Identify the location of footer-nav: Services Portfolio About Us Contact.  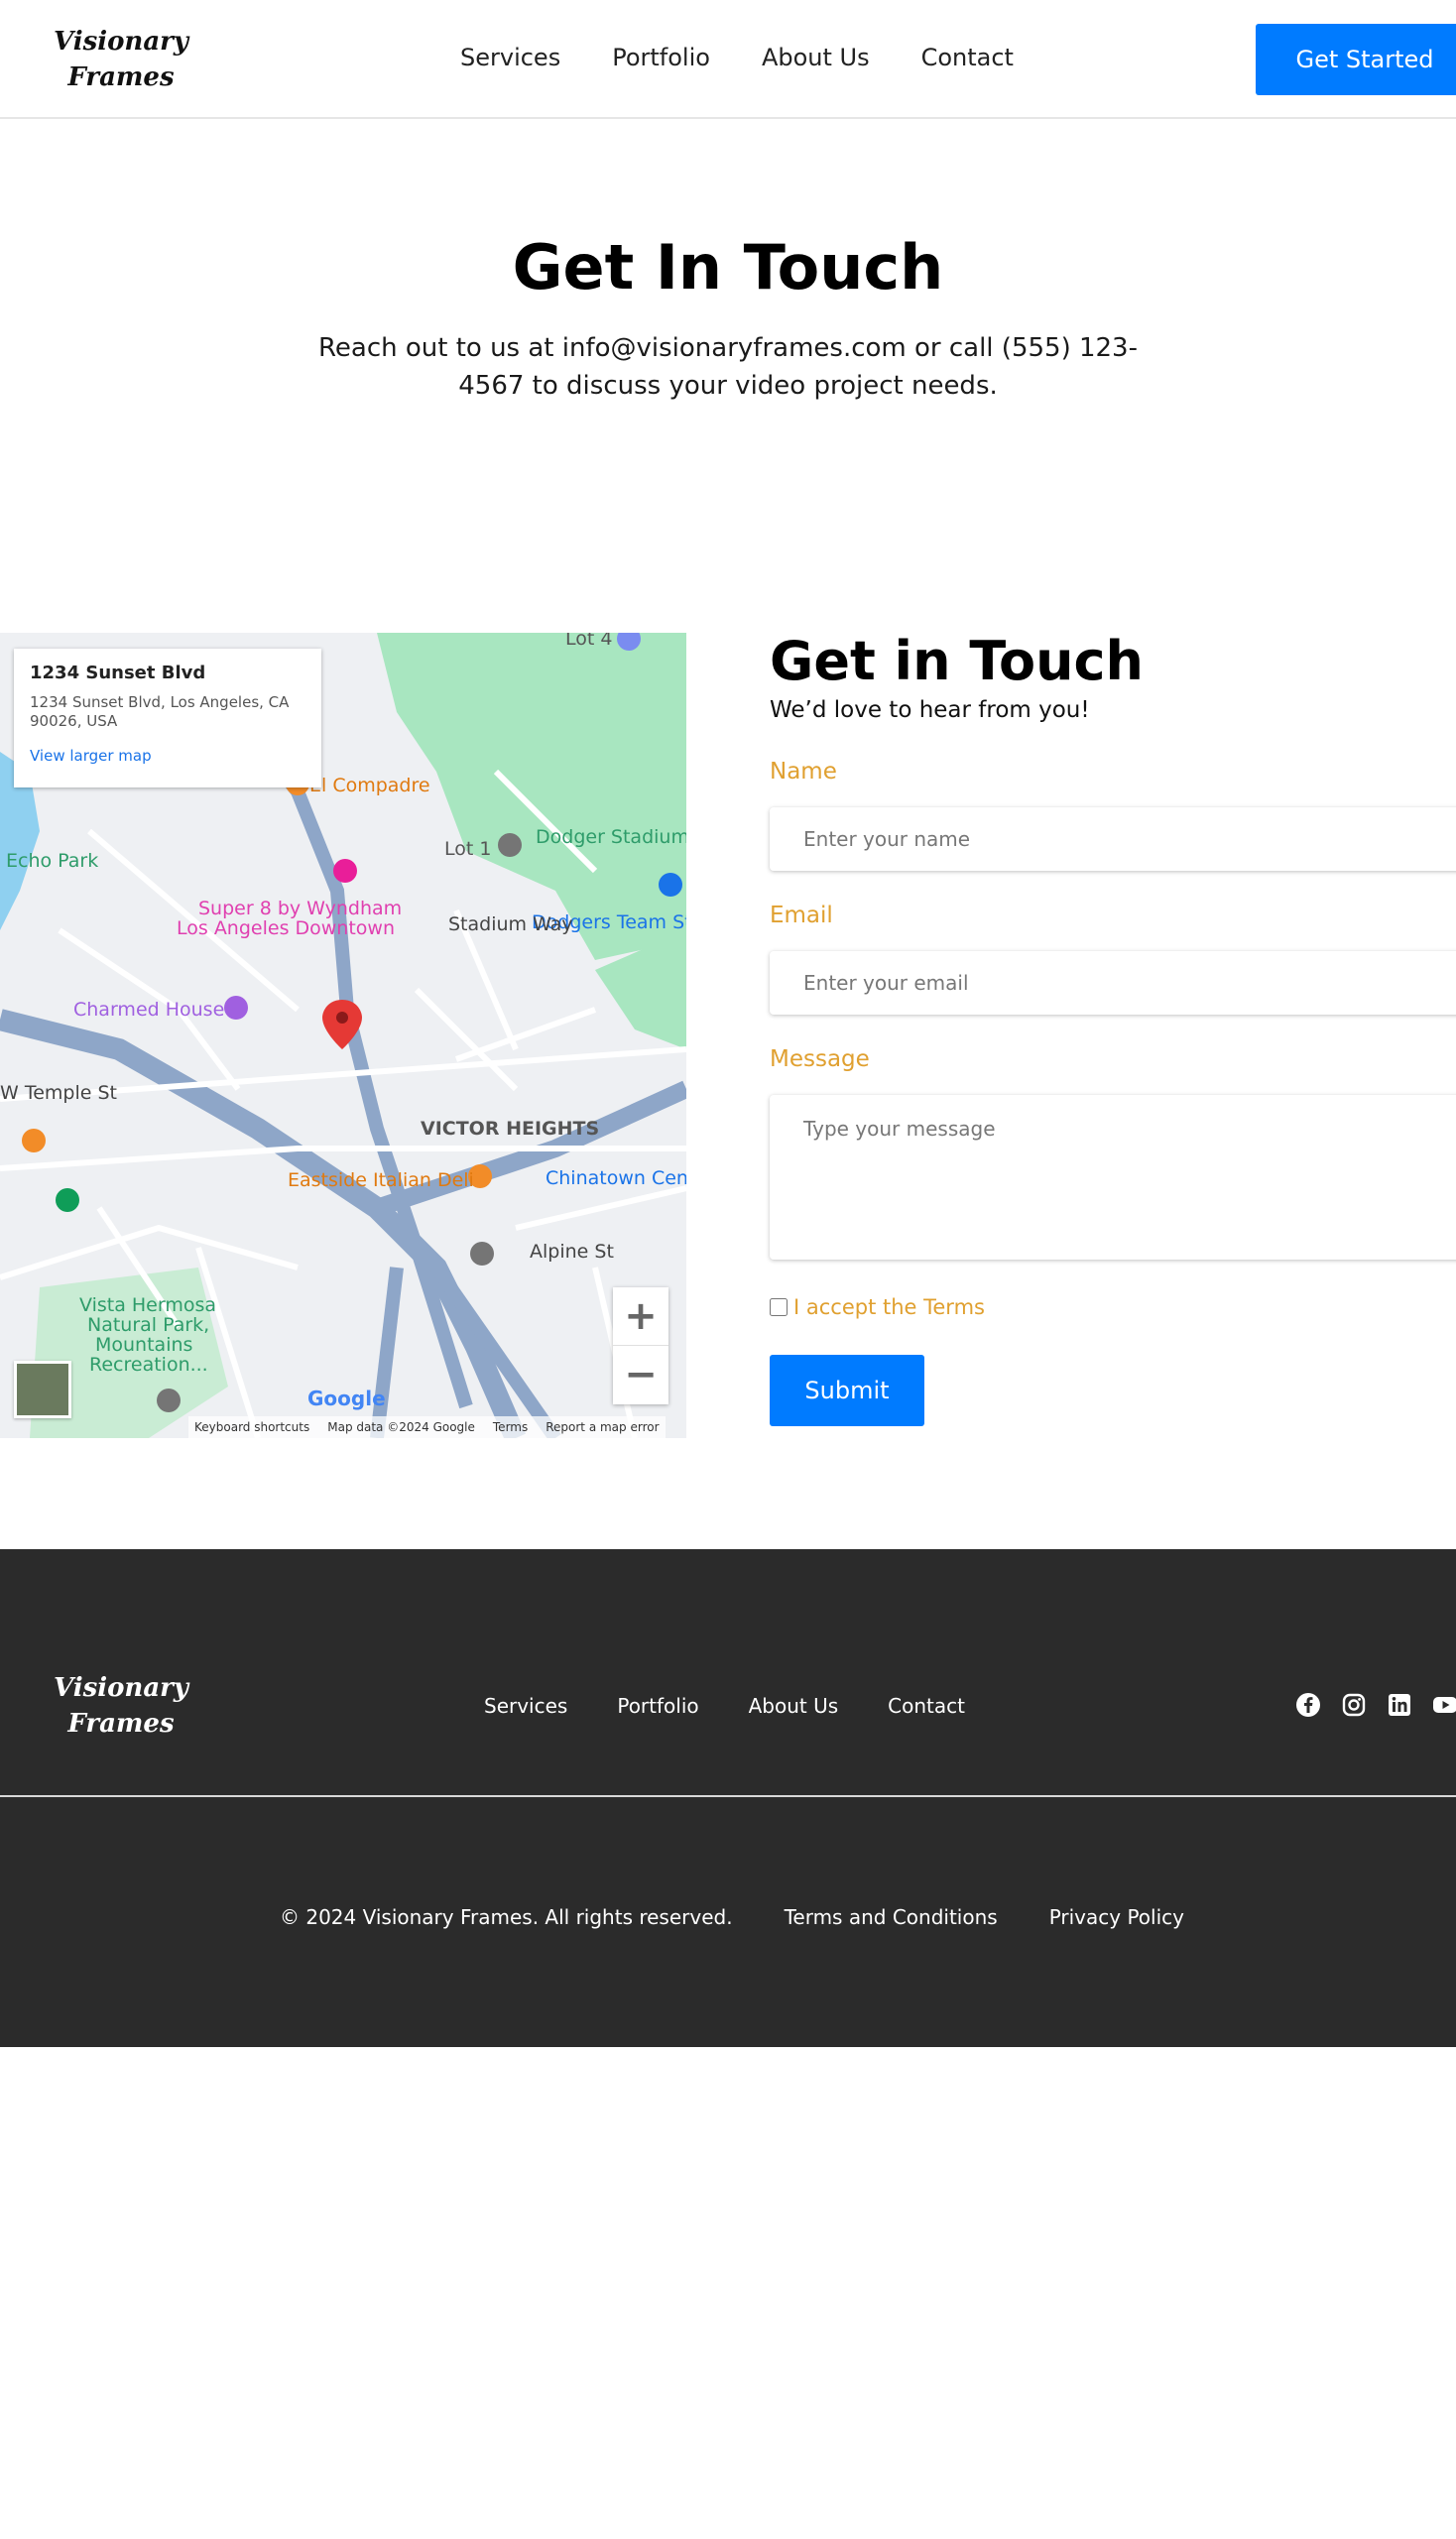
(749, 1706).